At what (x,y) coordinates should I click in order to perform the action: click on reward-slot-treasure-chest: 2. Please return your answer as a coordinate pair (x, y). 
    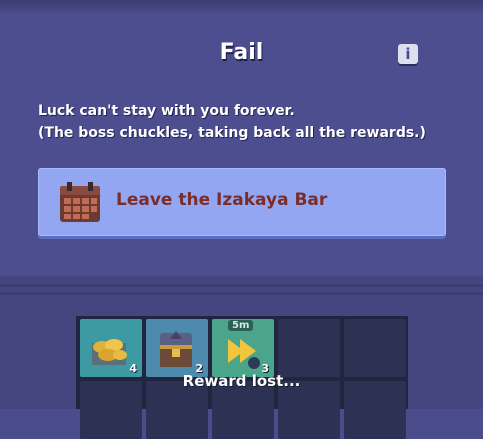
    Looking at the image, I should click on (177, 348).